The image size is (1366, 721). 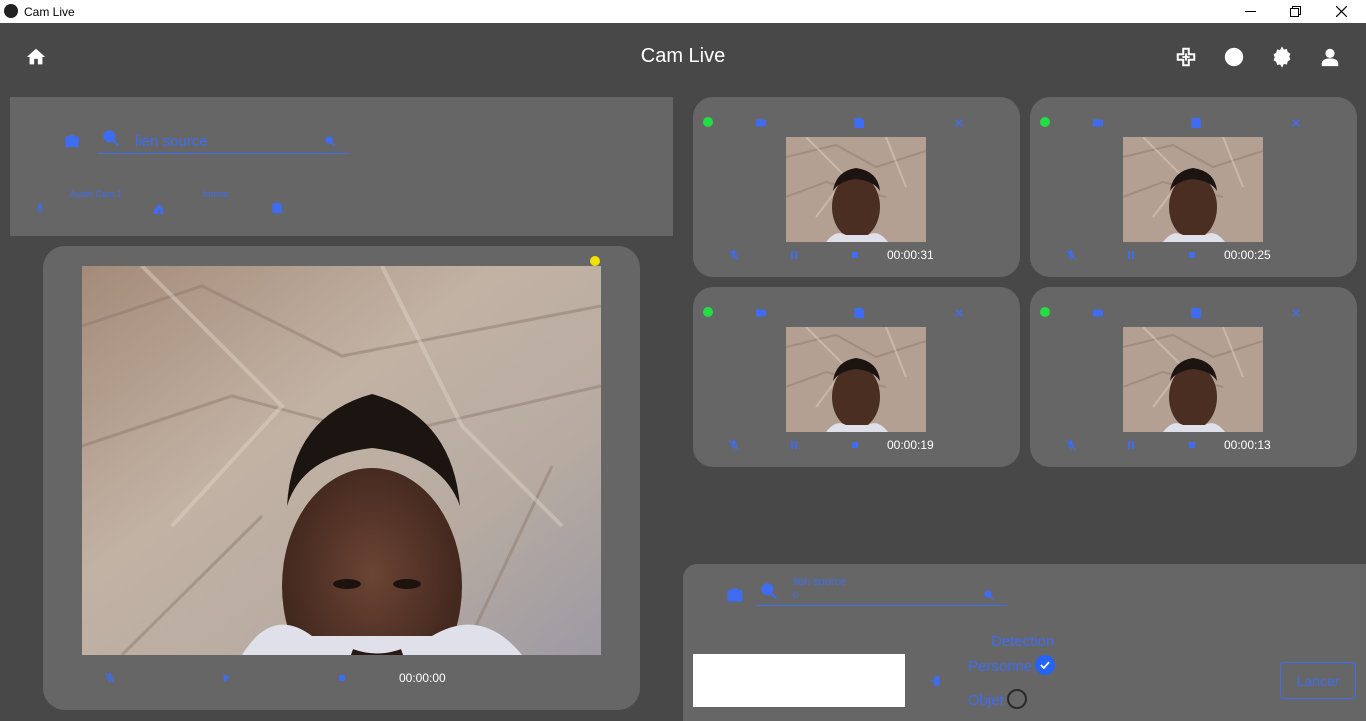 What do you see at coordinates (935, 681) in the screenshot?
I see `import-icon` at bounding box center [935, 681].